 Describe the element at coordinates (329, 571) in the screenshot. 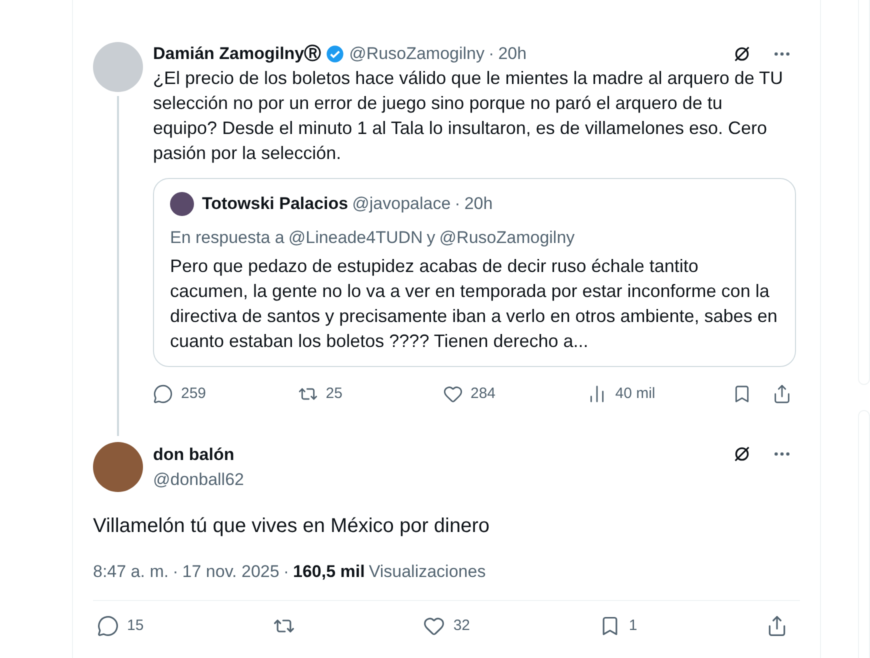

I see `views-count: 160,5 mil` at that location.